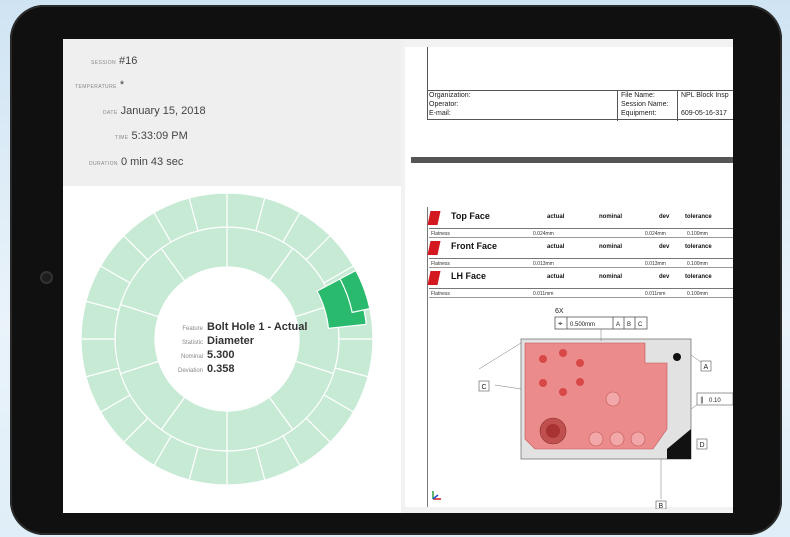  What do you see at coordinates (617, 106) in the screenshot?
I see `header-divider` at bounding box center [617, 106].